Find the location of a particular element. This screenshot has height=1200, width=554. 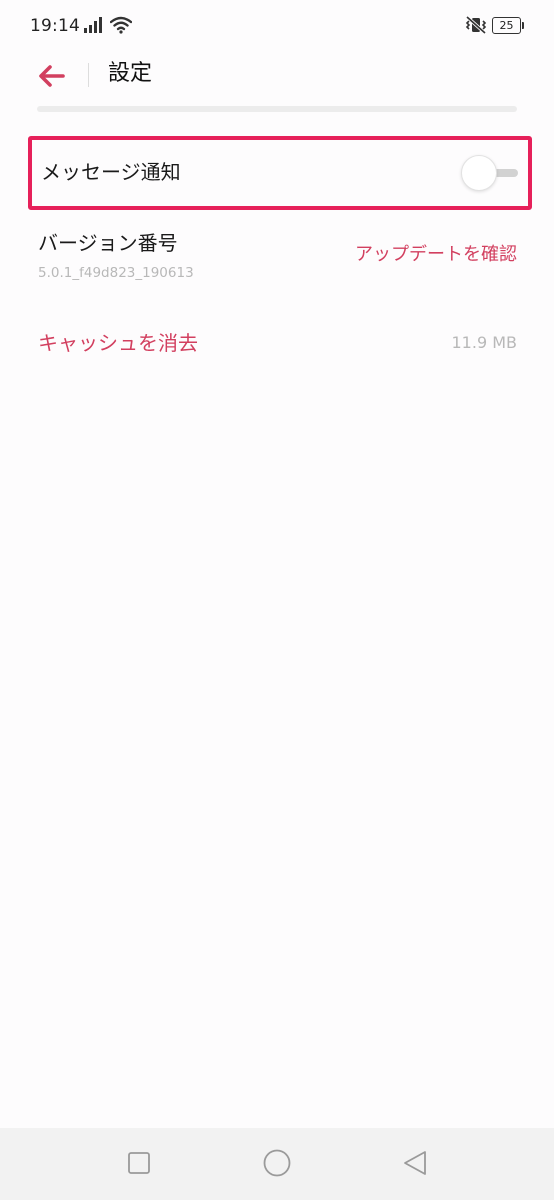

battery-icon: 25 is located at coordinates (508, 25).